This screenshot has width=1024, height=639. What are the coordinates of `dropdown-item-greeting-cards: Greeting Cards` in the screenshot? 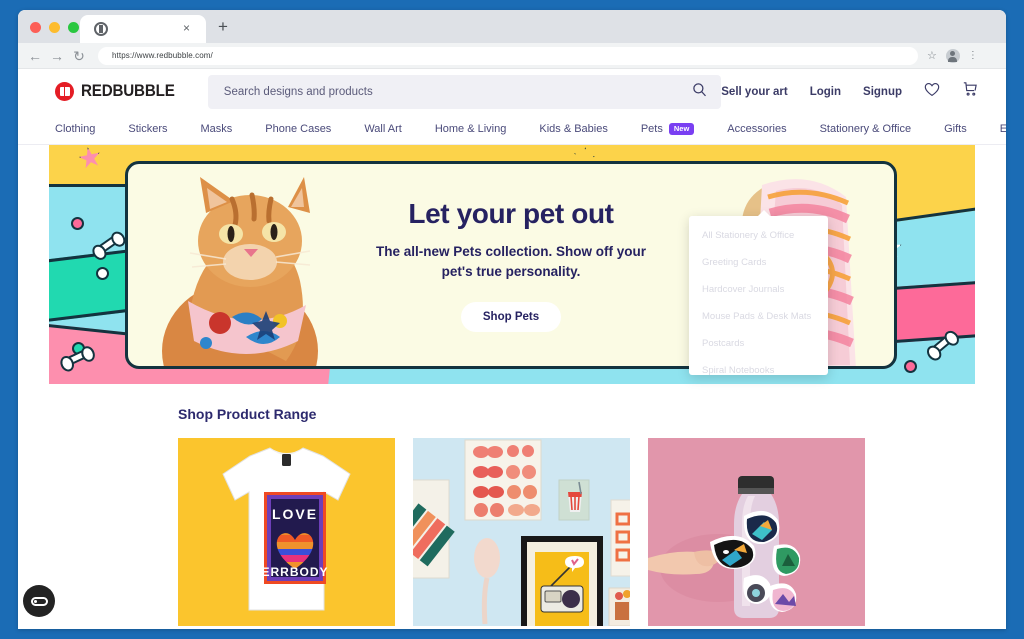 It's located at (765, 262).